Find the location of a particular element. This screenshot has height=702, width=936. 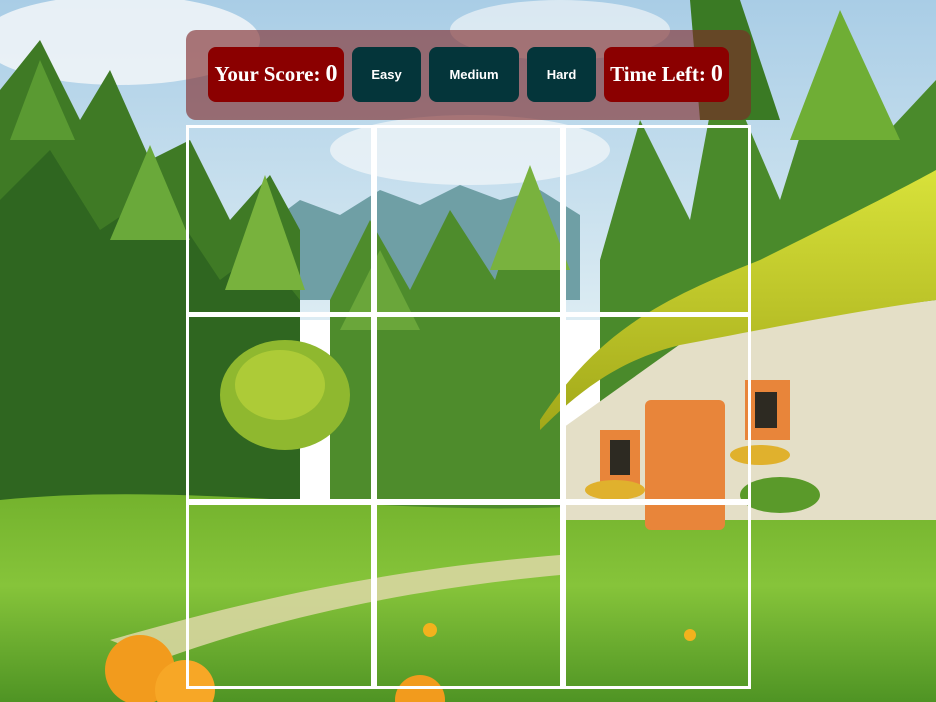

time-left-display: Time Left: 0 is located at coordinates (666, 74).